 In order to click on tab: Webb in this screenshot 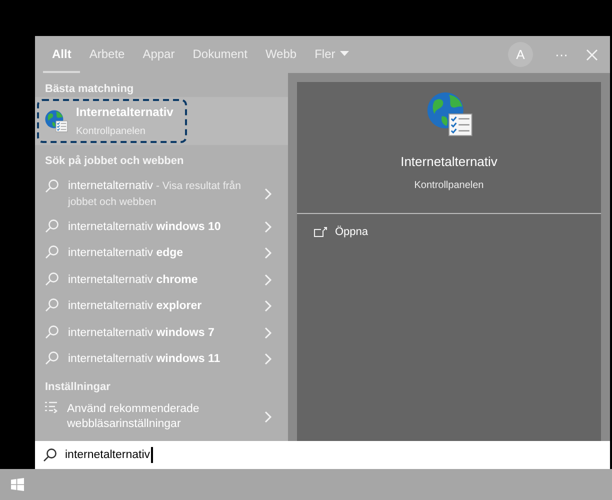, I will do `click(281, 54)`.